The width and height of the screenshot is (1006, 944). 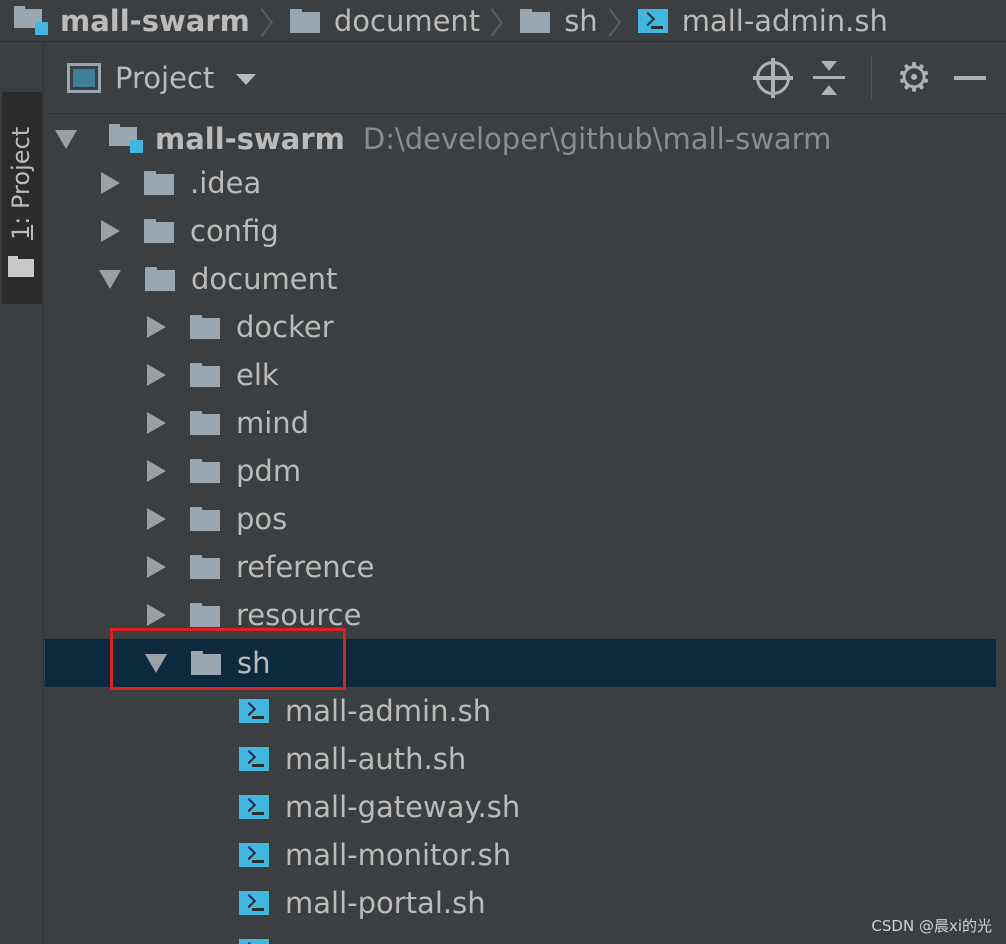 What do you see at coordinates (525, 327) in the screenshot?
I see `tree-row-docker: docker` at bounding box center [525, 327].